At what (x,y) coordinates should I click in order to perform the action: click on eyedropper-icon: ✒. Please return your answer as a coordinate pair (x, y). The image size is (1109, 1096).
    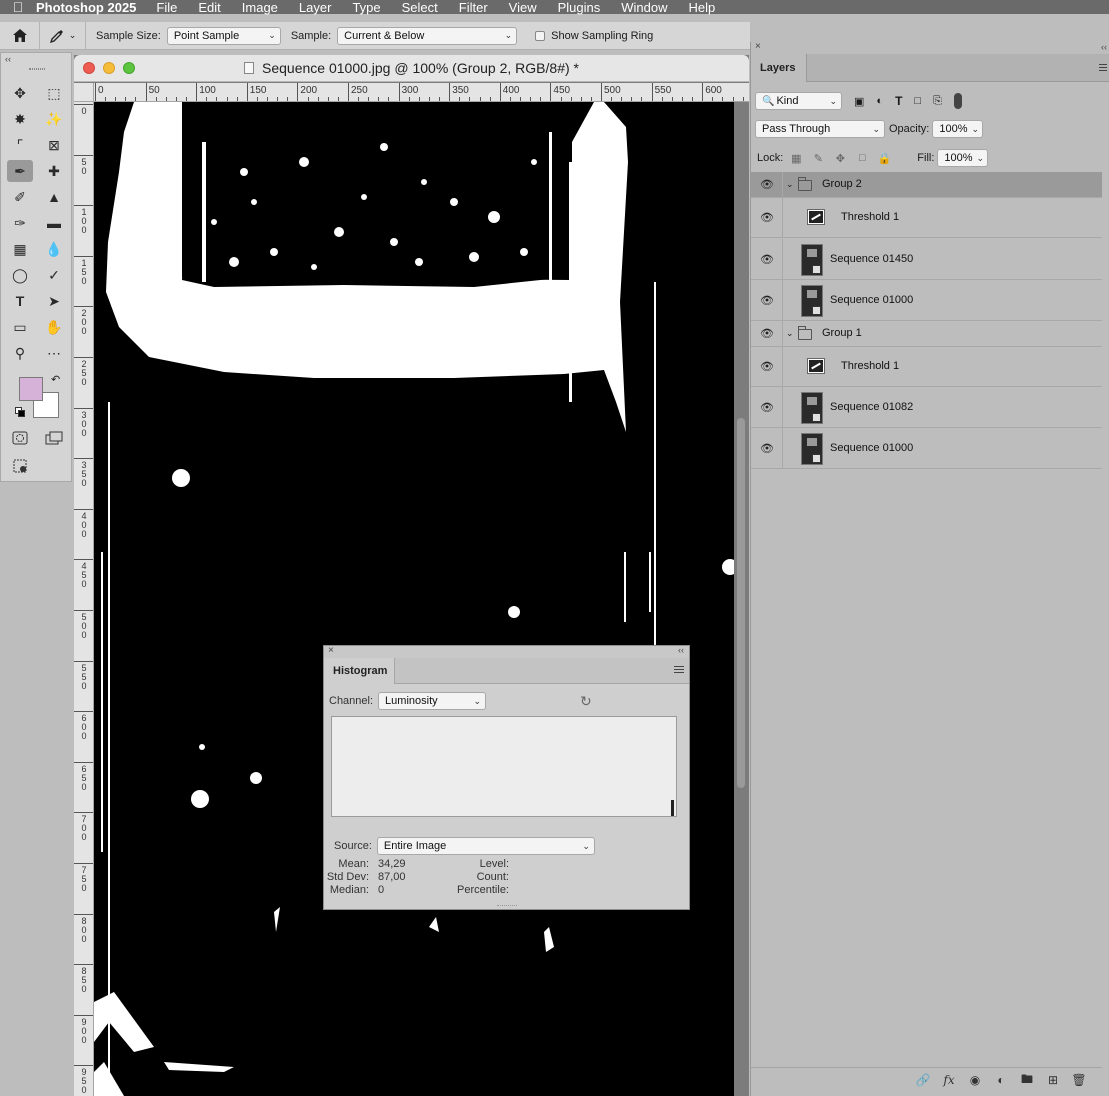
    Looking at the image, I should click on (20, 171).